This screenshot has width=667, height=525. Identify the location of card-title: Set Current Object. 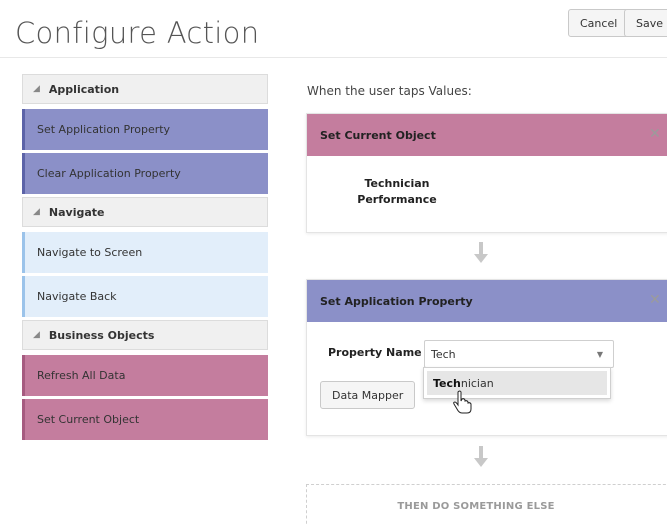
(378, 135).